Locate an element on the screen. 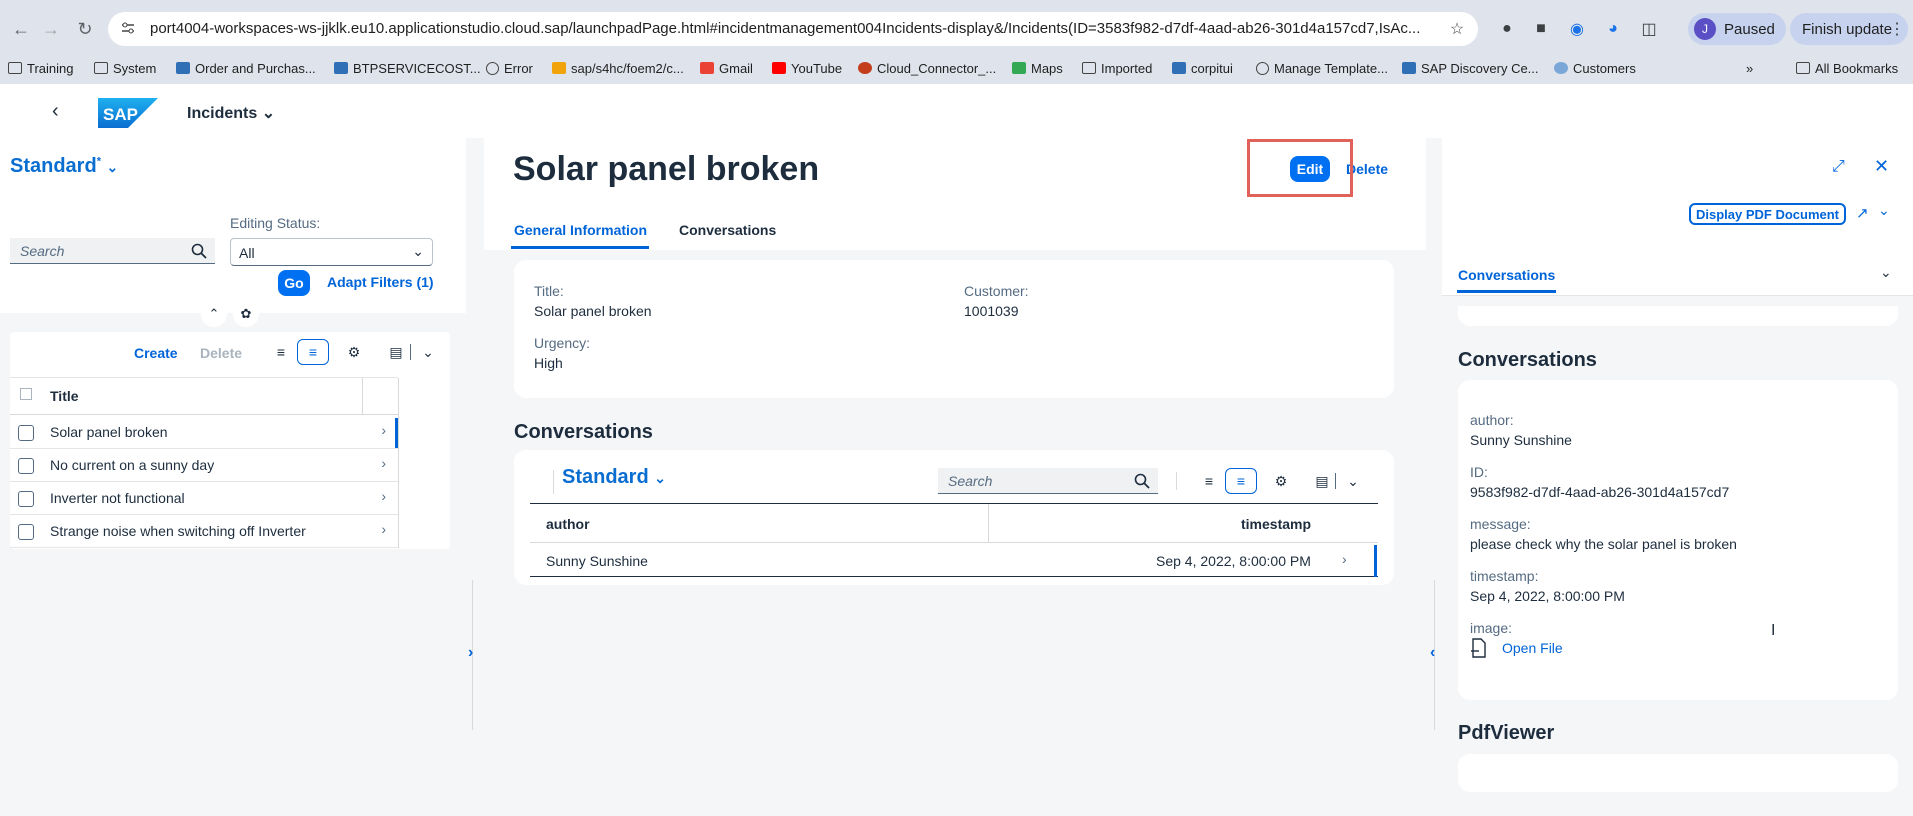 The image size is (1913, 816). field-value: Sep 4, 2022, 8:00:00 PM is located at coordinates (1547, 596).